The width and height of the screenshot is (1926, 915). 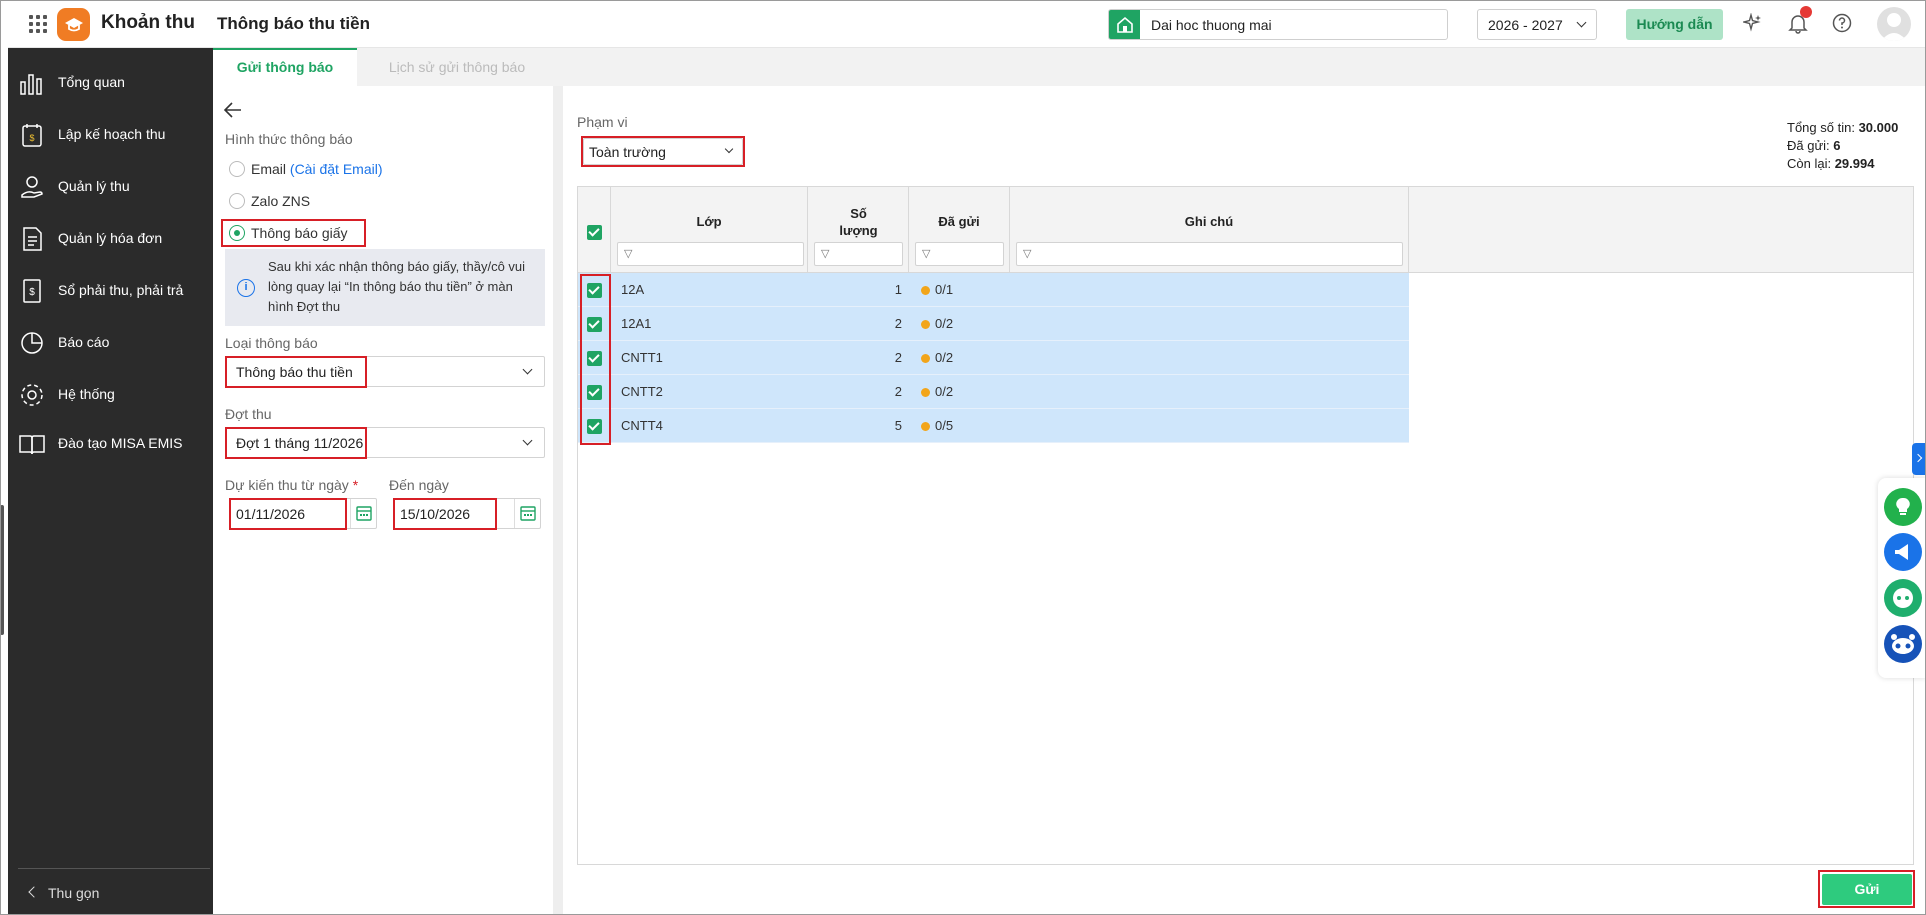 What do you see at coordinates (1919, 459) in the screenshot?
I see `expand-panel-tab` at bounding box center [1919, 459].